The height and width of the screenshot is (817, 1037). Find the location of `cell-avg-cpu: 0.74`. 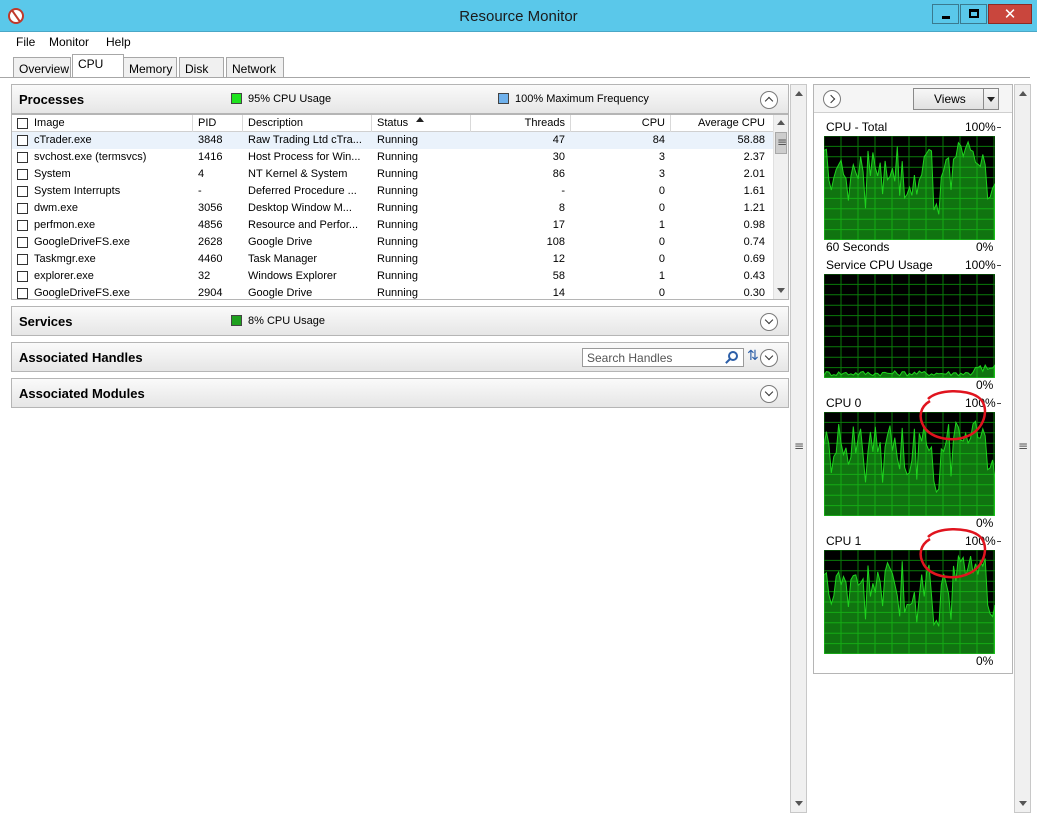

cell-avg-cpu: 0.74 is located at coordinates (754, 242).